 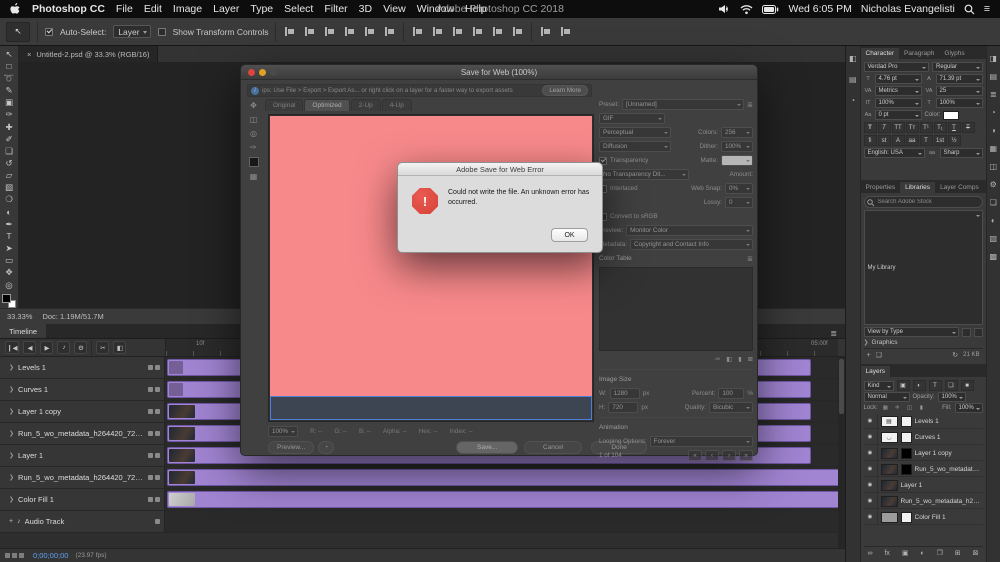 What do you see at coordinates (623, 407) in the screenshot?
I see `height-field: 720` at bounding box center [623, 407].